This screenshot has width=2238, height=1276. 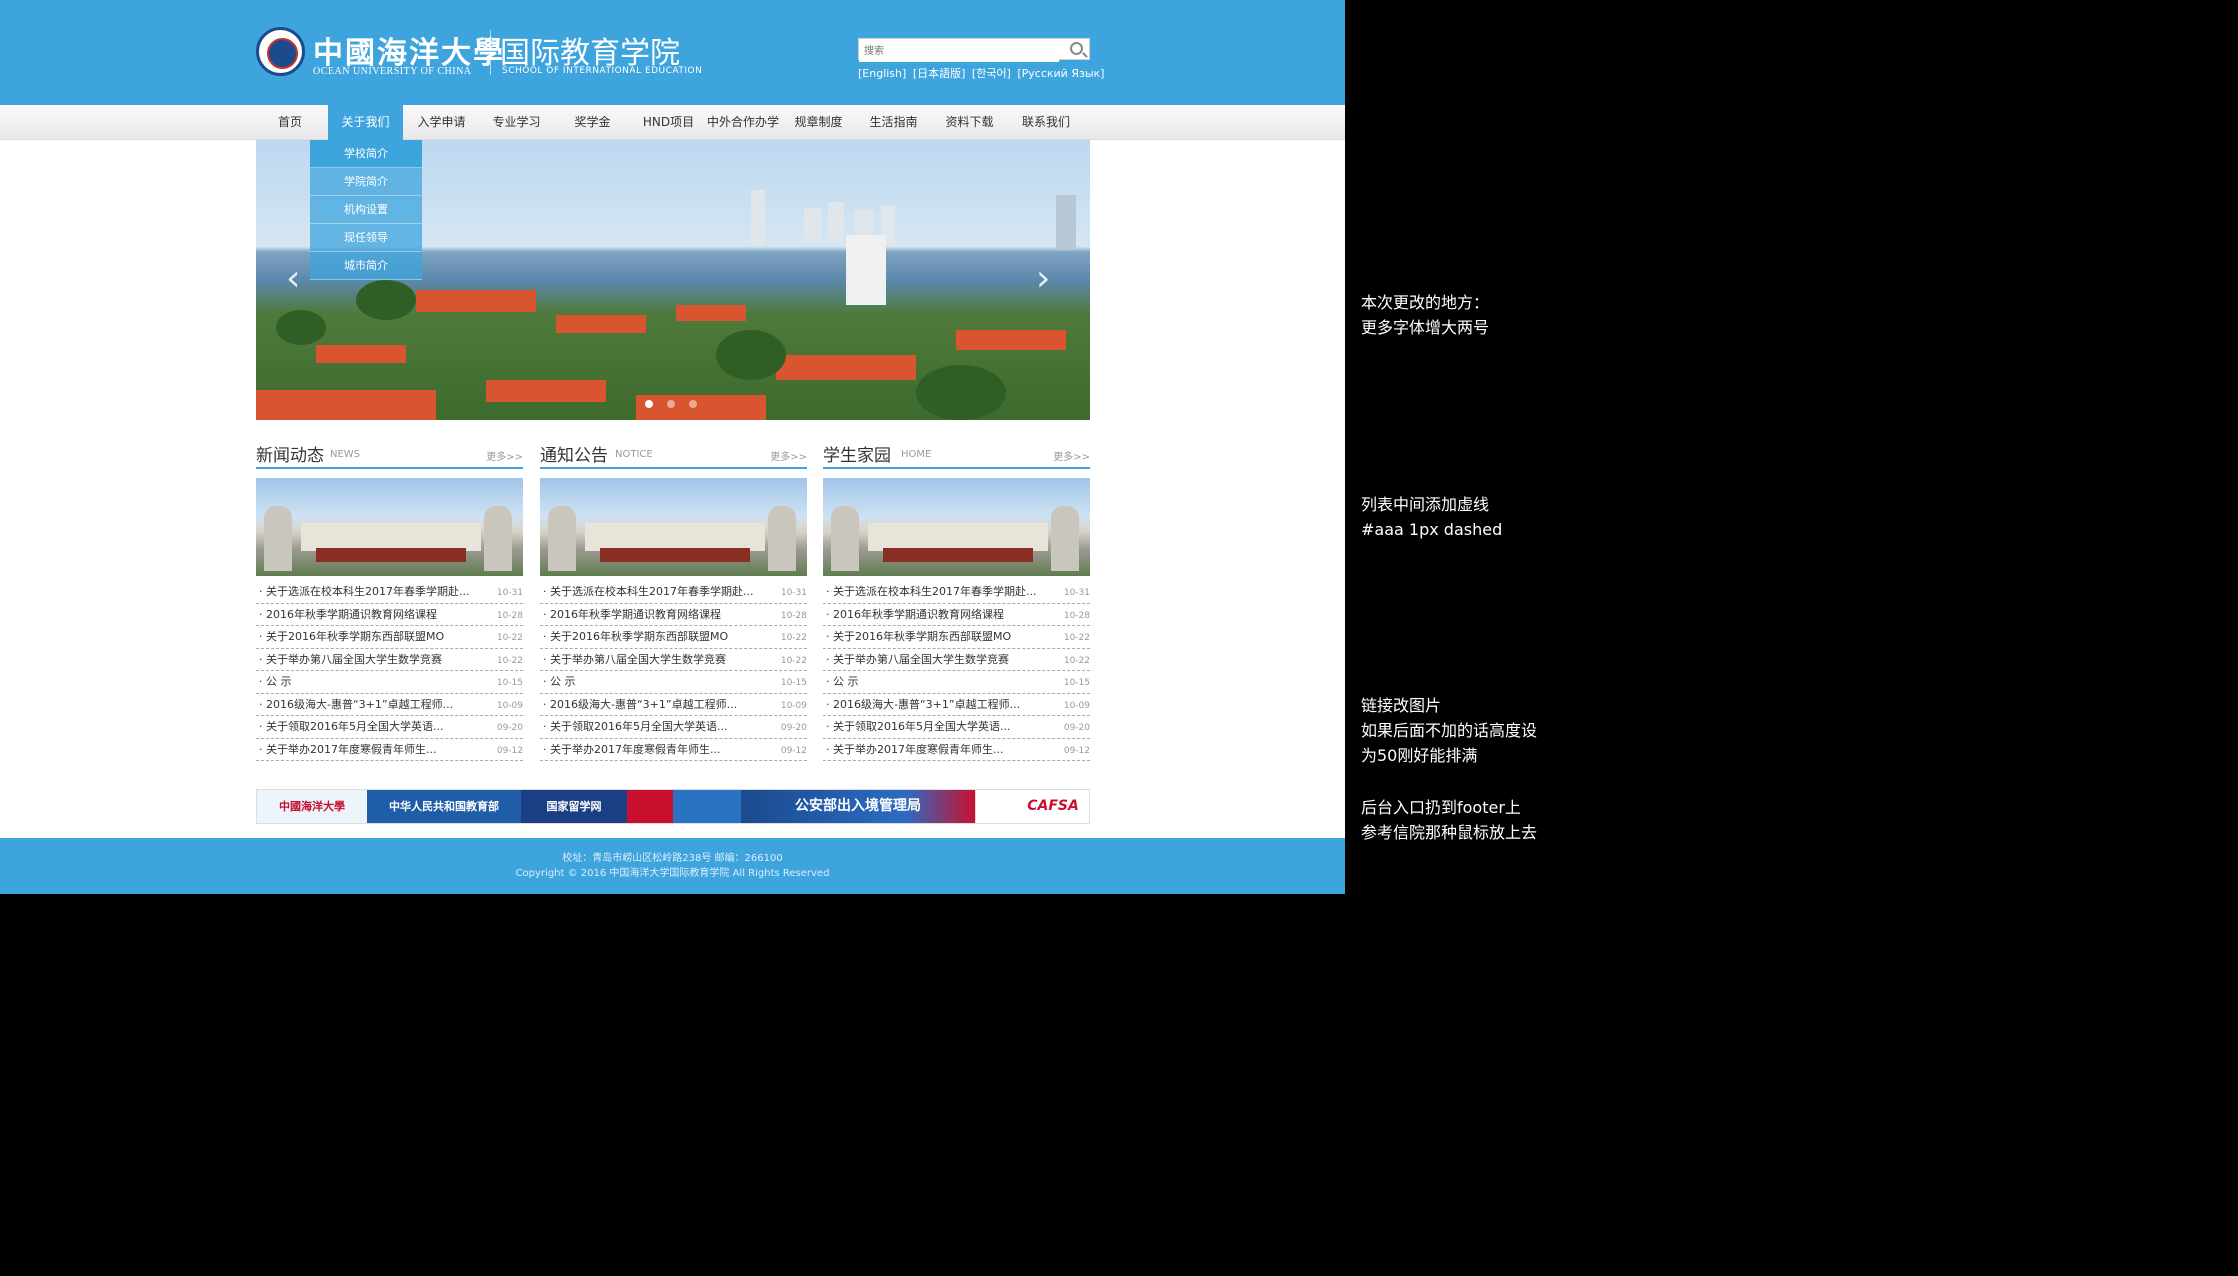 What do you see at coordinates (312, 806) in the screenshot?
I see `link-ouc-logo: 中國海洋大學` at bounding box center [312, 806].